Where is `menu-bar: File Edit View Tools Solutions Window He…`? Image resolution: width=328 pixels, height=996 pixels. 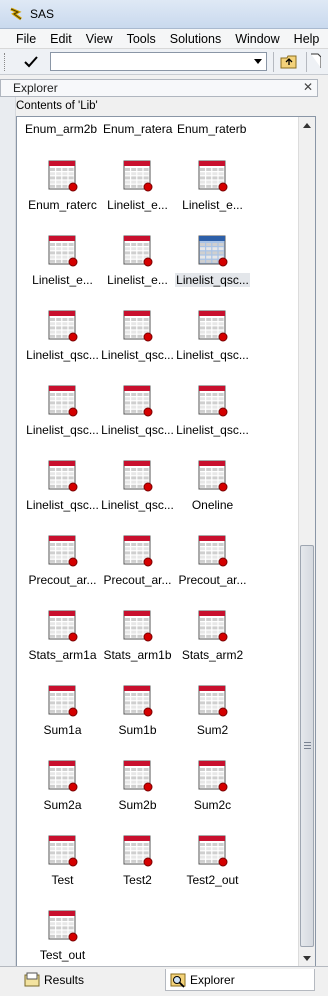 menu-bar: File Edit View Tools Solutions Window He… is located at coordinates (164, 39).